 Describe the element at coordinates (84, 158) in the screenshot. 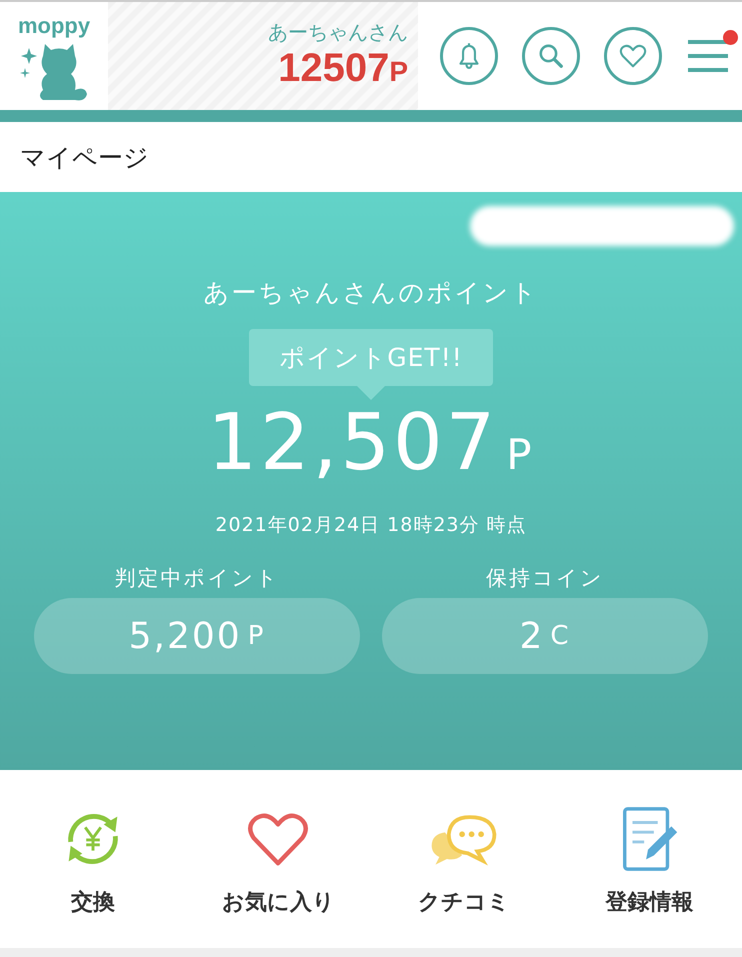

I see `page-title: マイページ` at that location.